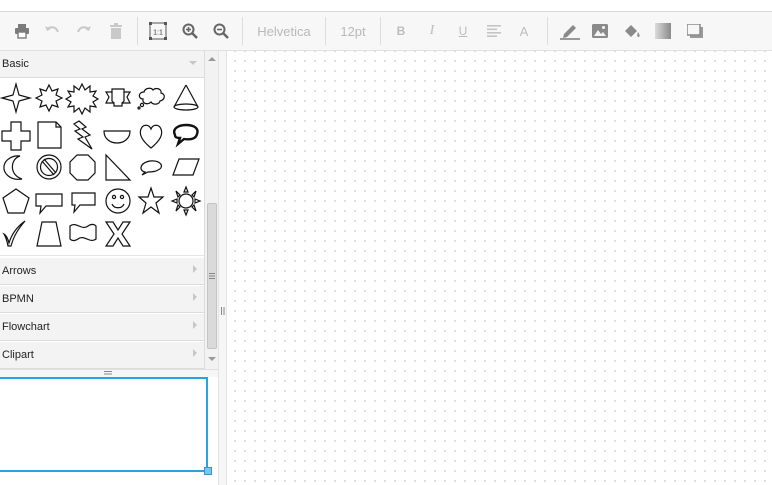 The width and height of the screenshot is (772, 485). Describe the element at coordinates (82, 135) in the screenshot. I see `lightning-shape` at that location.